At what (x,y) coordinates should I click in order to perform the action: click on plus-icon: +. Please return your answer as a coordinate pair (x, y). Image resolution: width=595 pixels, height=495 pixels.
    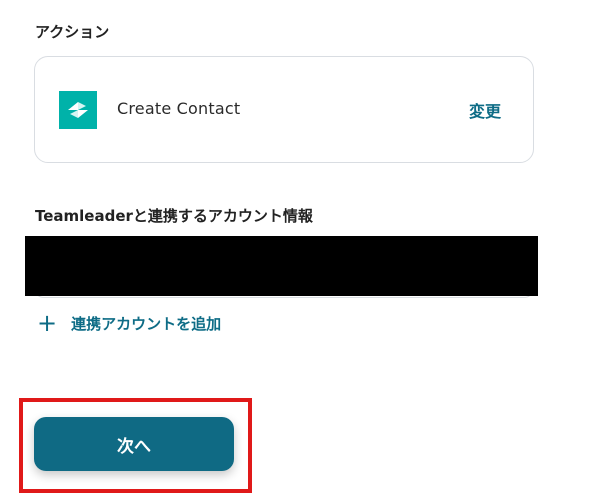
    Looking at the image, I should click on (47, 323).